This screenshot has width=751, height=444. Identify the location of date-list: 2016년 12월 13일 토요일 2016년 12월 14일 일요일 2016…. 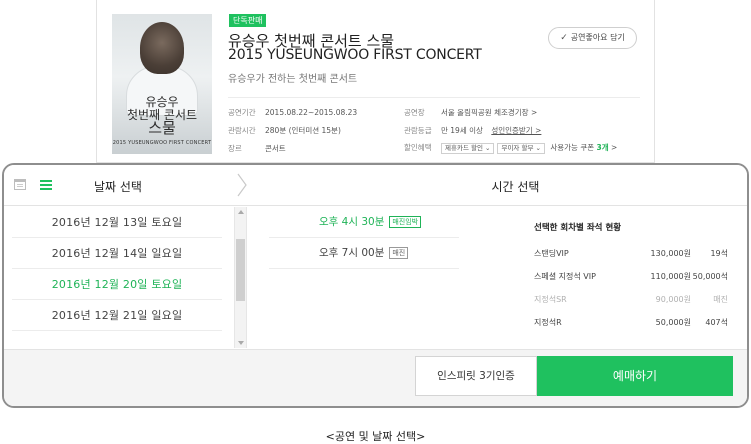
(120, 277).